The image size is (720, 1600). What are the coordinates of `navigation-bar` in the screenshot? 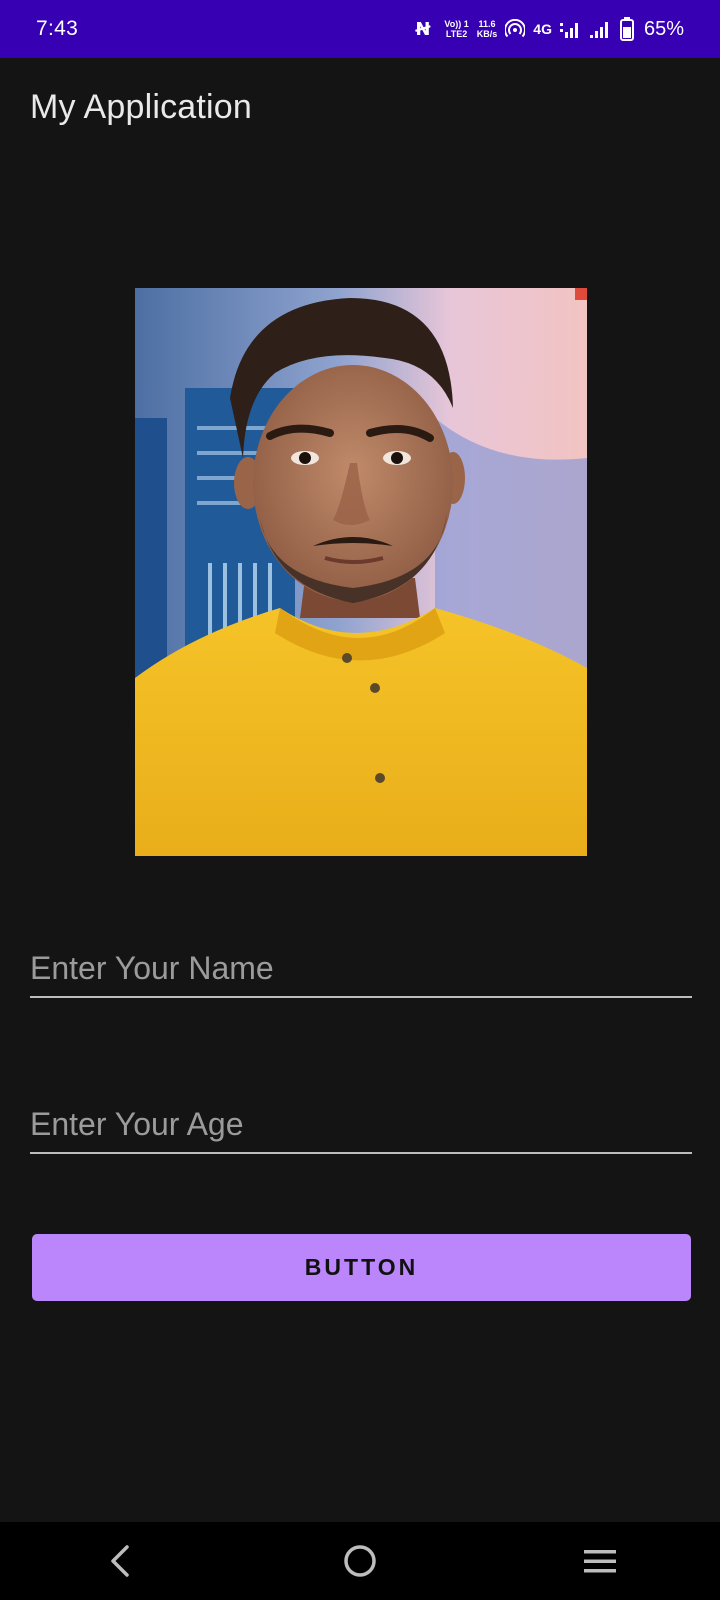 It's located at (360, 1561).